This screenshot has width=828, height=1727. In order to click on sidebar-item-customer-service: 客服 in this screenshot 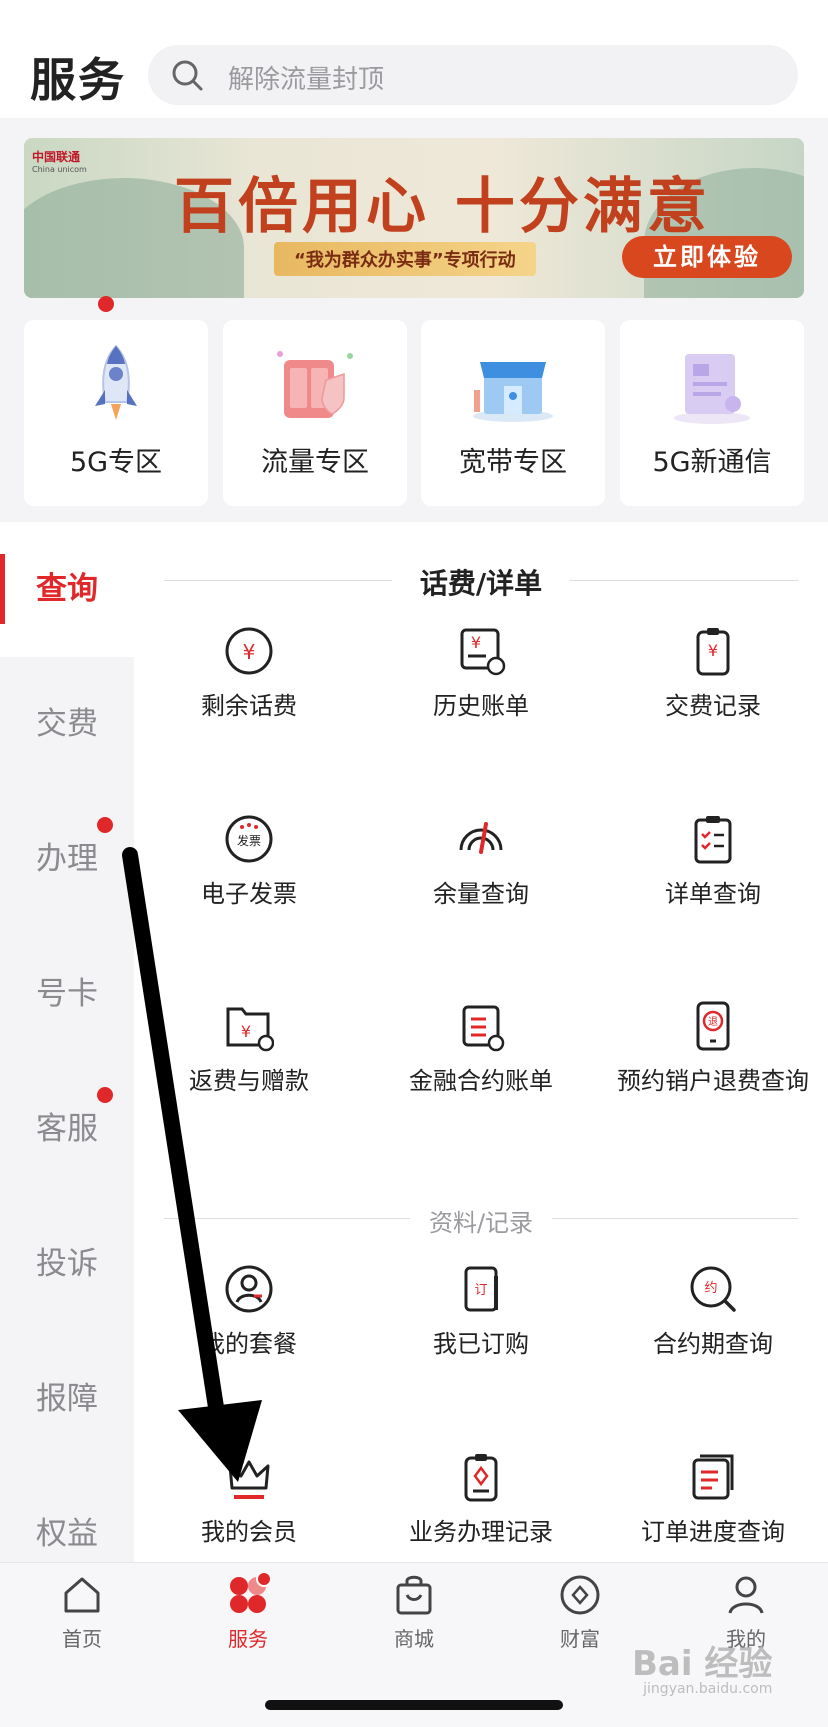, I will do `click(67, 1129)`.